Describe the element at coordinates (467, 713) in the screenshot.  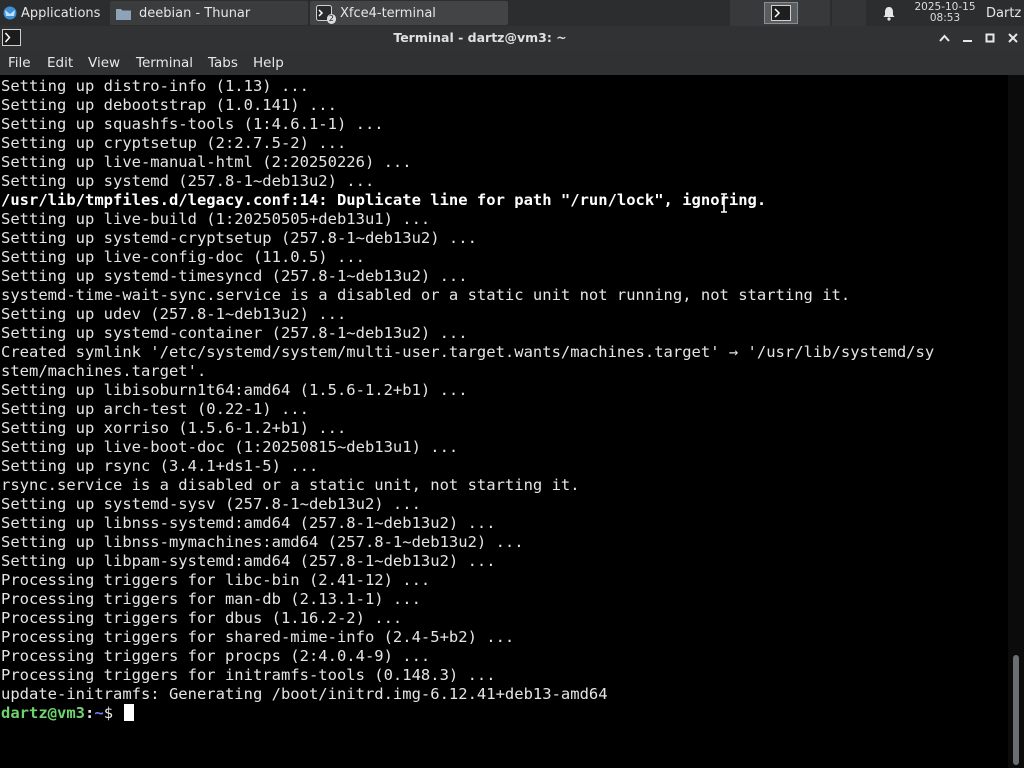
I see `shell-prompt: dartz@vm3:~$` at that location.